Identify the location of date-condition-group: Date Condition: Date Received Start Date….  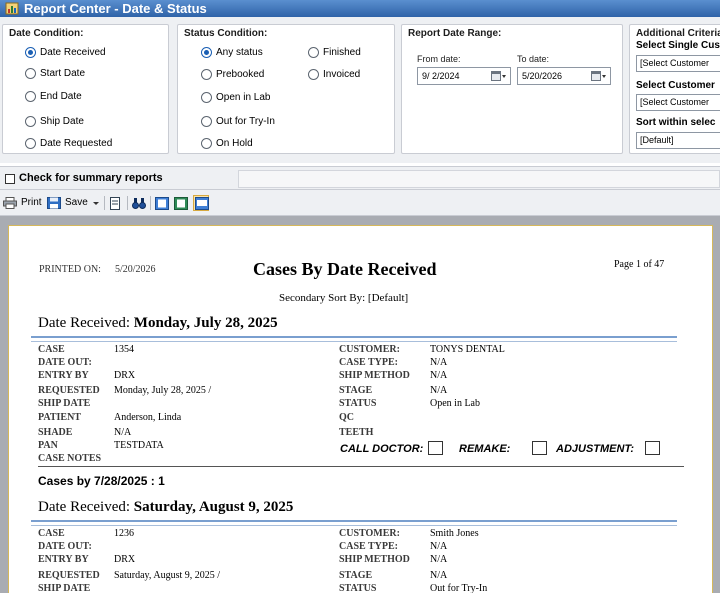
(85, 89).